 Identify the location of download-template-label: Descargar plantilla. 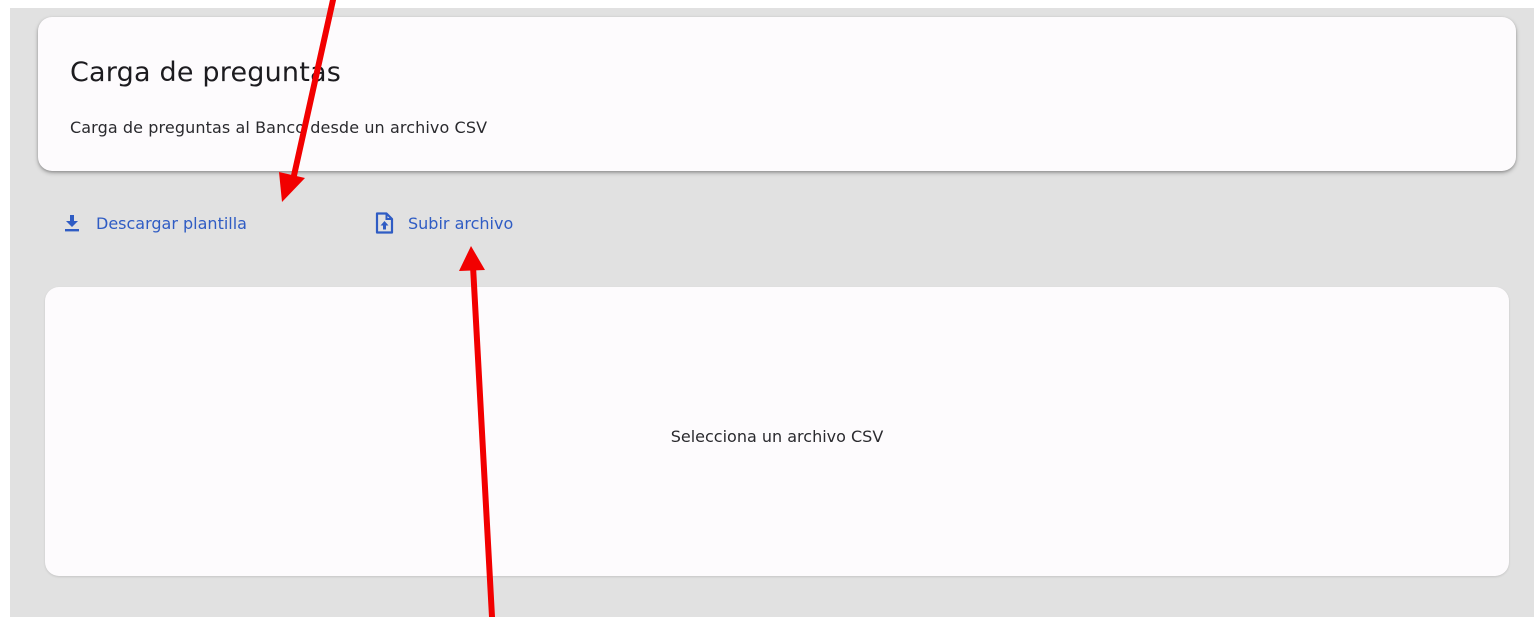
(171, 223).